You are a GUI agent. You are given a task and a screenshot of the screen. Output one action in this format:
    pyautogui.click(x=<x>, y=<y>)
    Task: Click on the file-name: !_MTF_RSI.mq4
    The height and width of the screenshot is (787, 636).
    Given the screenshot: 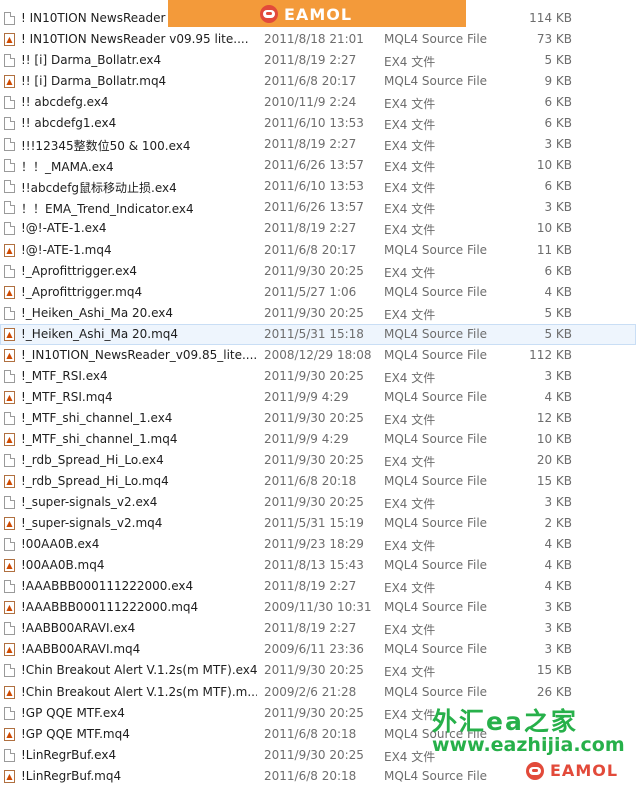 What is the action you would take?
    pyautogui.click(x=67, y=396)
    